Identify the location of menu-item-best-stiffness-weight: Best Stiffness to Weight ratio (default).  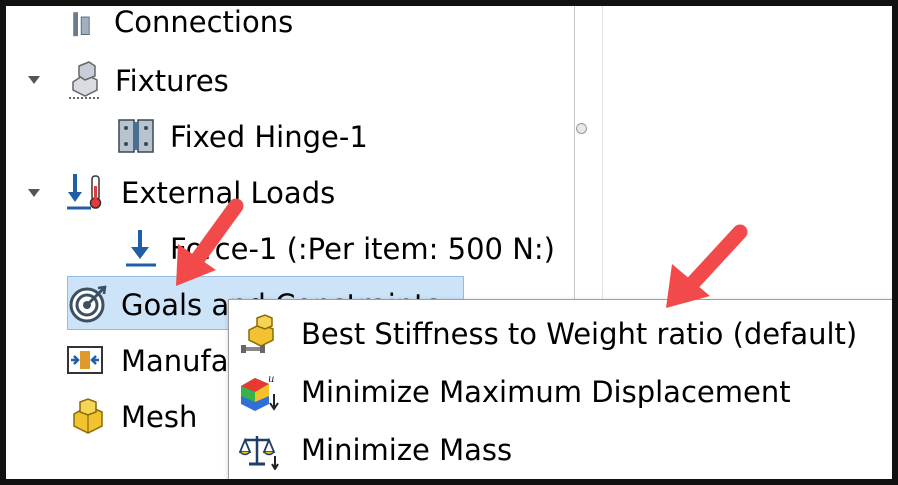
(560, 334).